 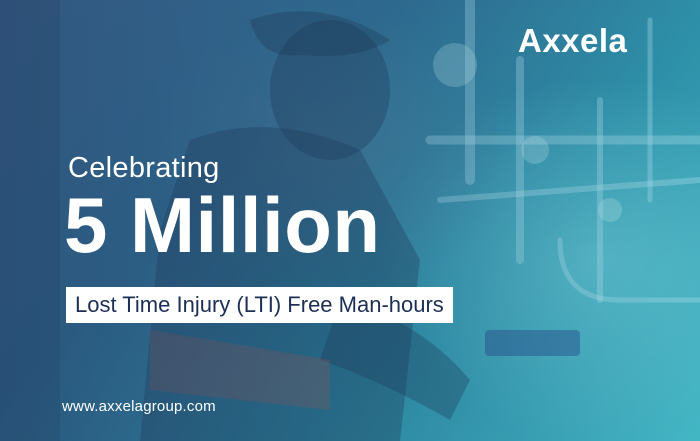 What do you see at coordinates (222, 225) in the screenshot?
I see `milestone-headline: 5 Million` at bounding box center [222, 225].